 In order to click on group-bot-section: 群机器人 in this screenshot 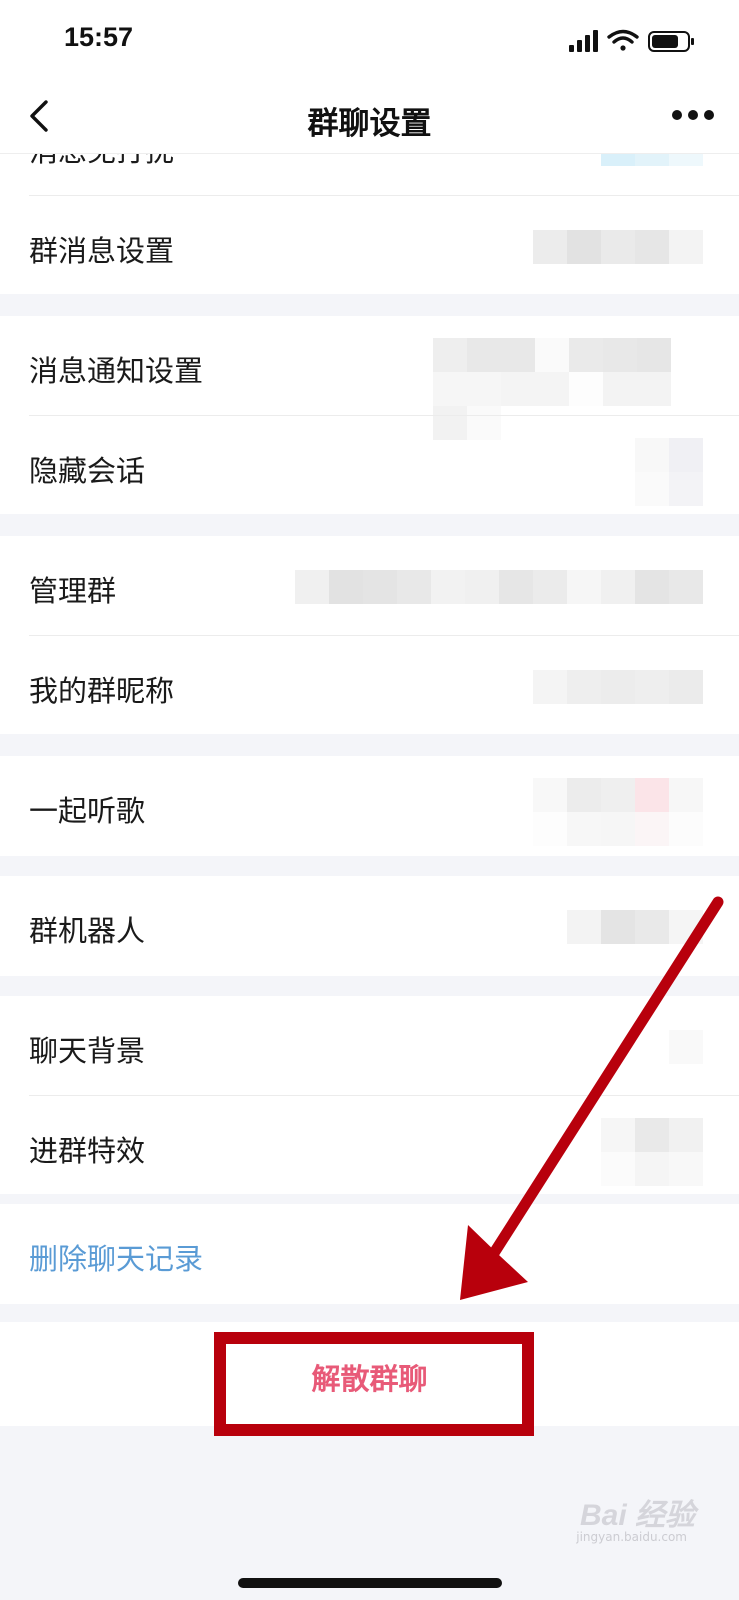, I will do `click(369, 926)`.